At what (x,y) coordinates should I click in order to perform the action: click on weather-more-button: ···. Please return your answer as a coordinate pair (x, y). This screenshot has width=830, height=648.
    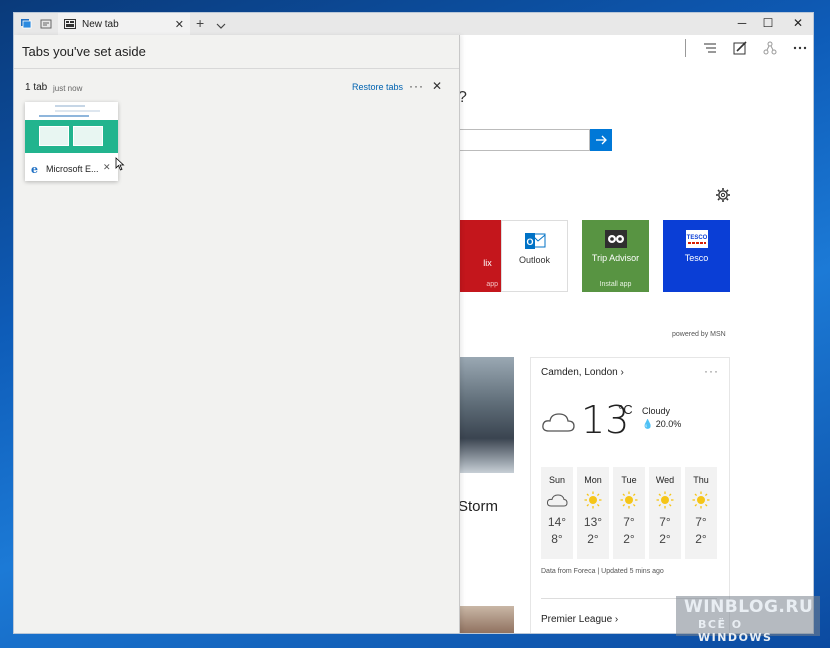
    Looking at the image, I should click on (711, 371).